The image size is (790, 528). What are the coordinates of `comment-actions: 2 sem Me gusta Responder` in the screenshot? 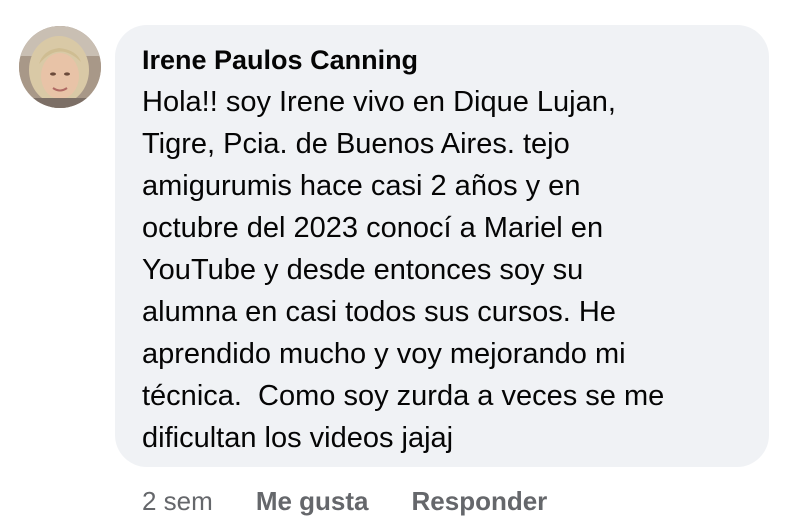 It's located at (344, 501).